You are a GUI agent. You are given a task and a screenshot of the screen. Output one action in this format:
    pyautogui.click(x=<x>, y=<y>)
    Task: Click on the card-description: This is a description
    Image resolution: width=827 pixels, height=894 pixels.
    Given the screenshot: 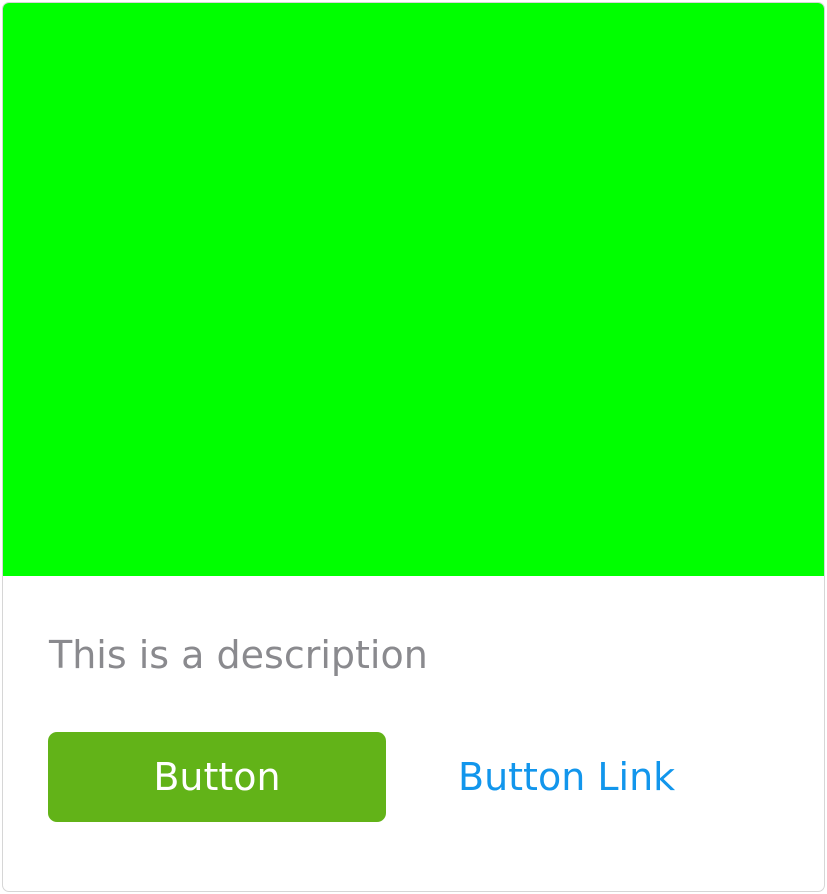 What is the action you would take?
    pyautogui.click(x=238, y=655)
    